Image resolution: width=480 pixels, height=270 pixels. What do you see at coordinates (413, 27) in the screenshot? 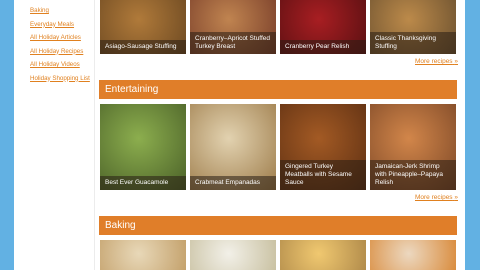
I see `recipe-tile: Classic Thanksgiving Stuffing` at bounding box center [413, 27].